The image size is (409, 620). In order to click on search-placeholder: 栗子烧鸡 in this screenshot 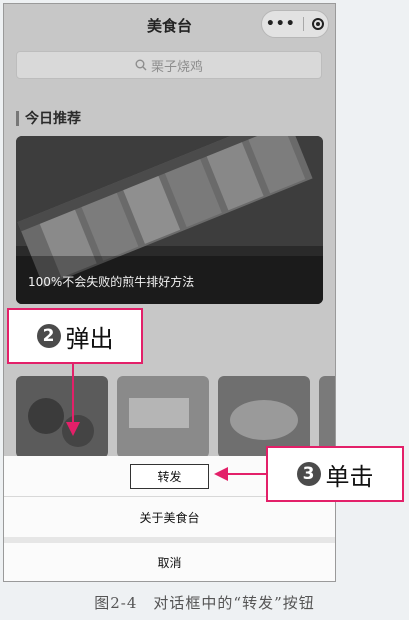, I will do `click(176, 67)`.